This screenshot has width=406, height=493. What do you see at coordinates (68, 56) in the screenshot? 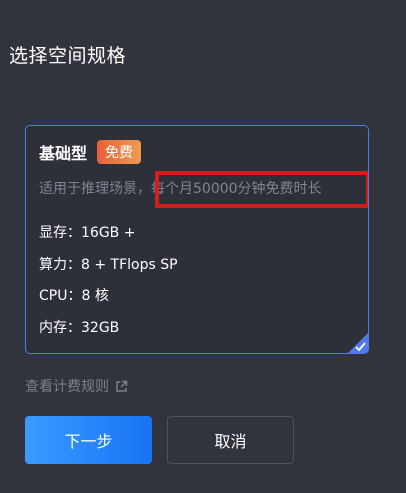
I see `page-title: 选择空间规格` at bounding box center [68, 56].